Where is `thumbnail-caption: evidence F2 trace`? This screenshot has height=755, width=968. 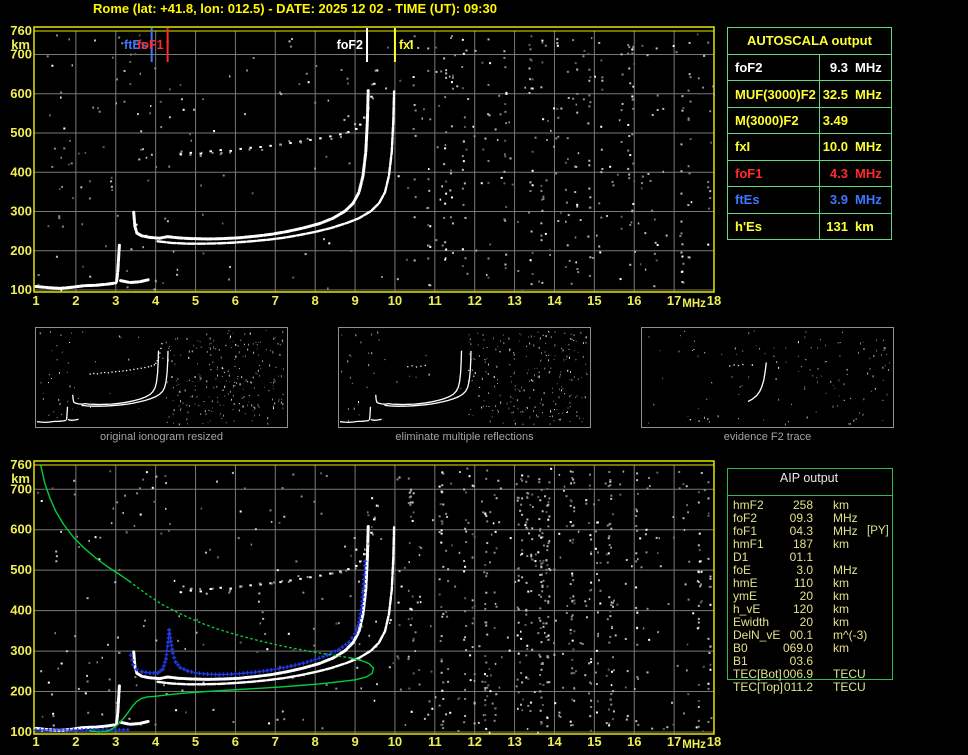 thumbnail-caption: evidence F2 trace is located at coordinates (767, 437).